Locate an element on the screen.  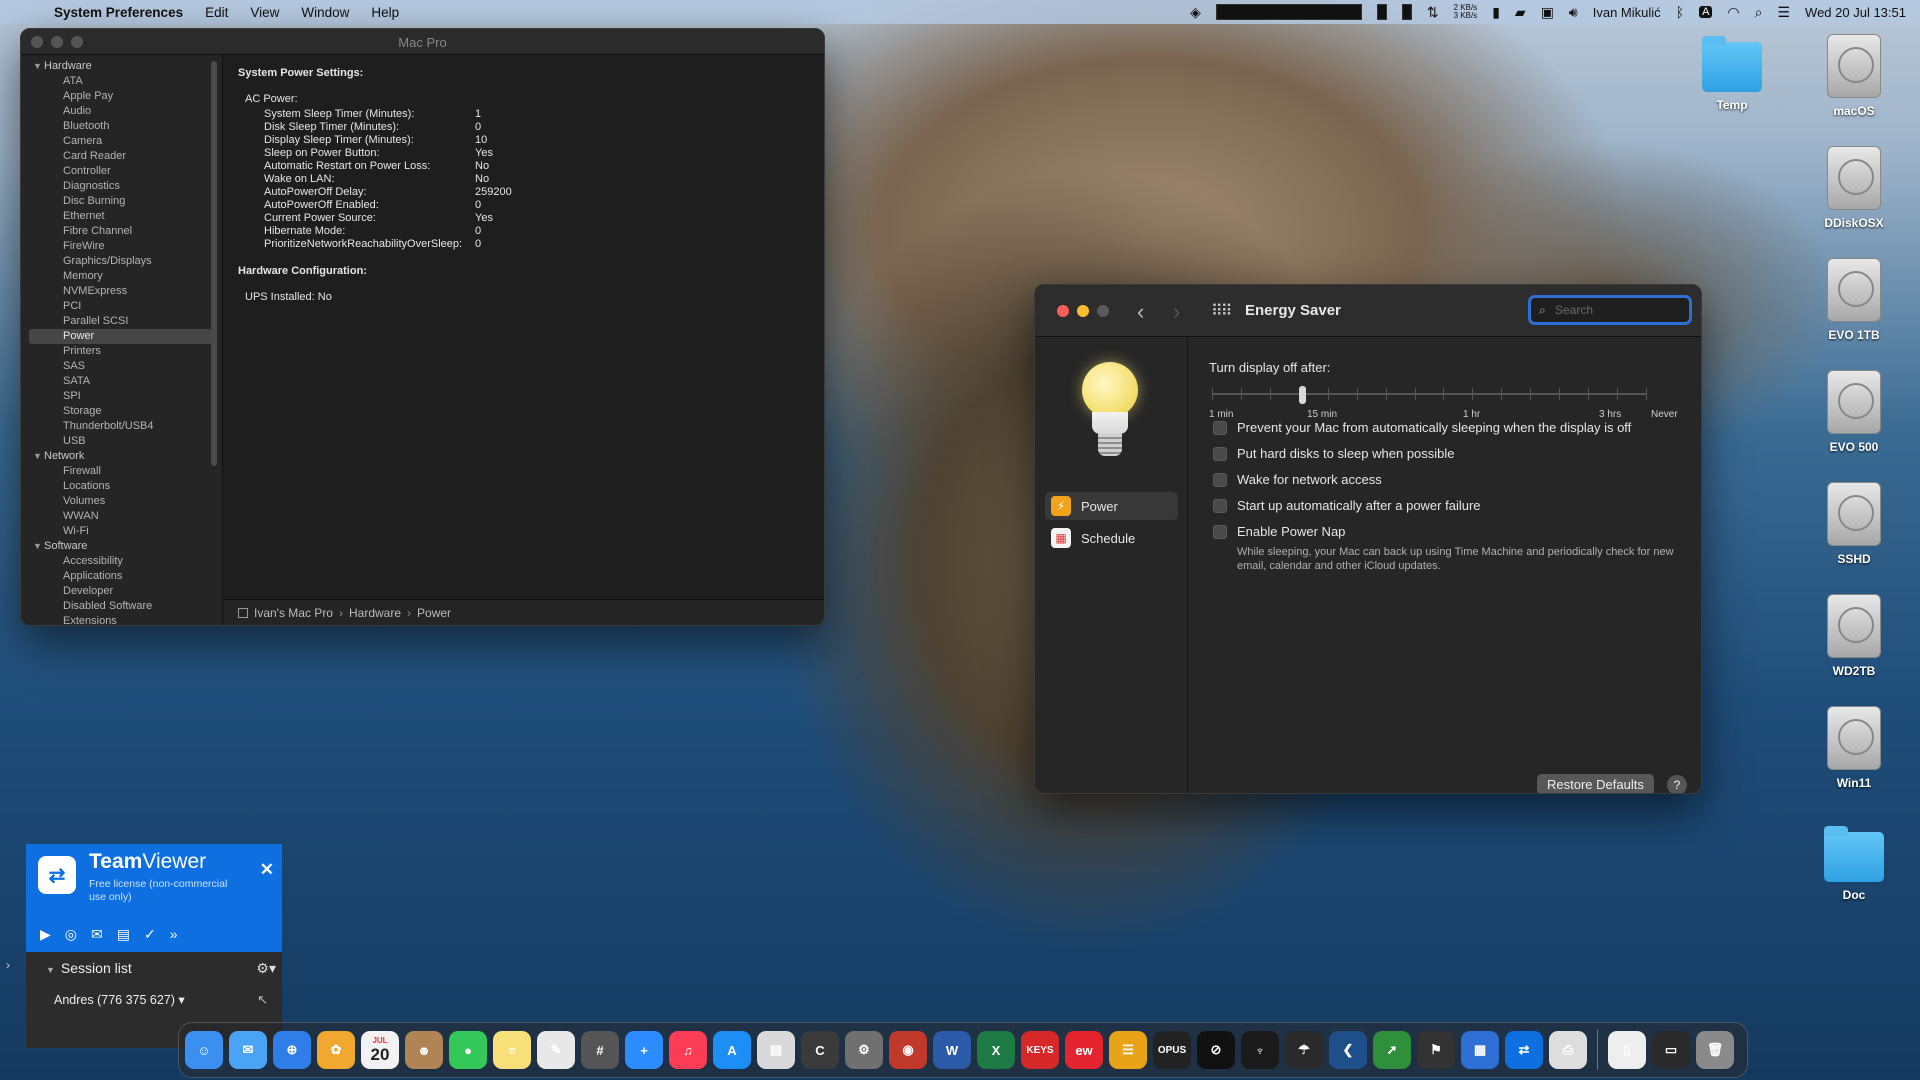
wake-network-checkbox: Wake for network access is located at coordinates (1297, 479).